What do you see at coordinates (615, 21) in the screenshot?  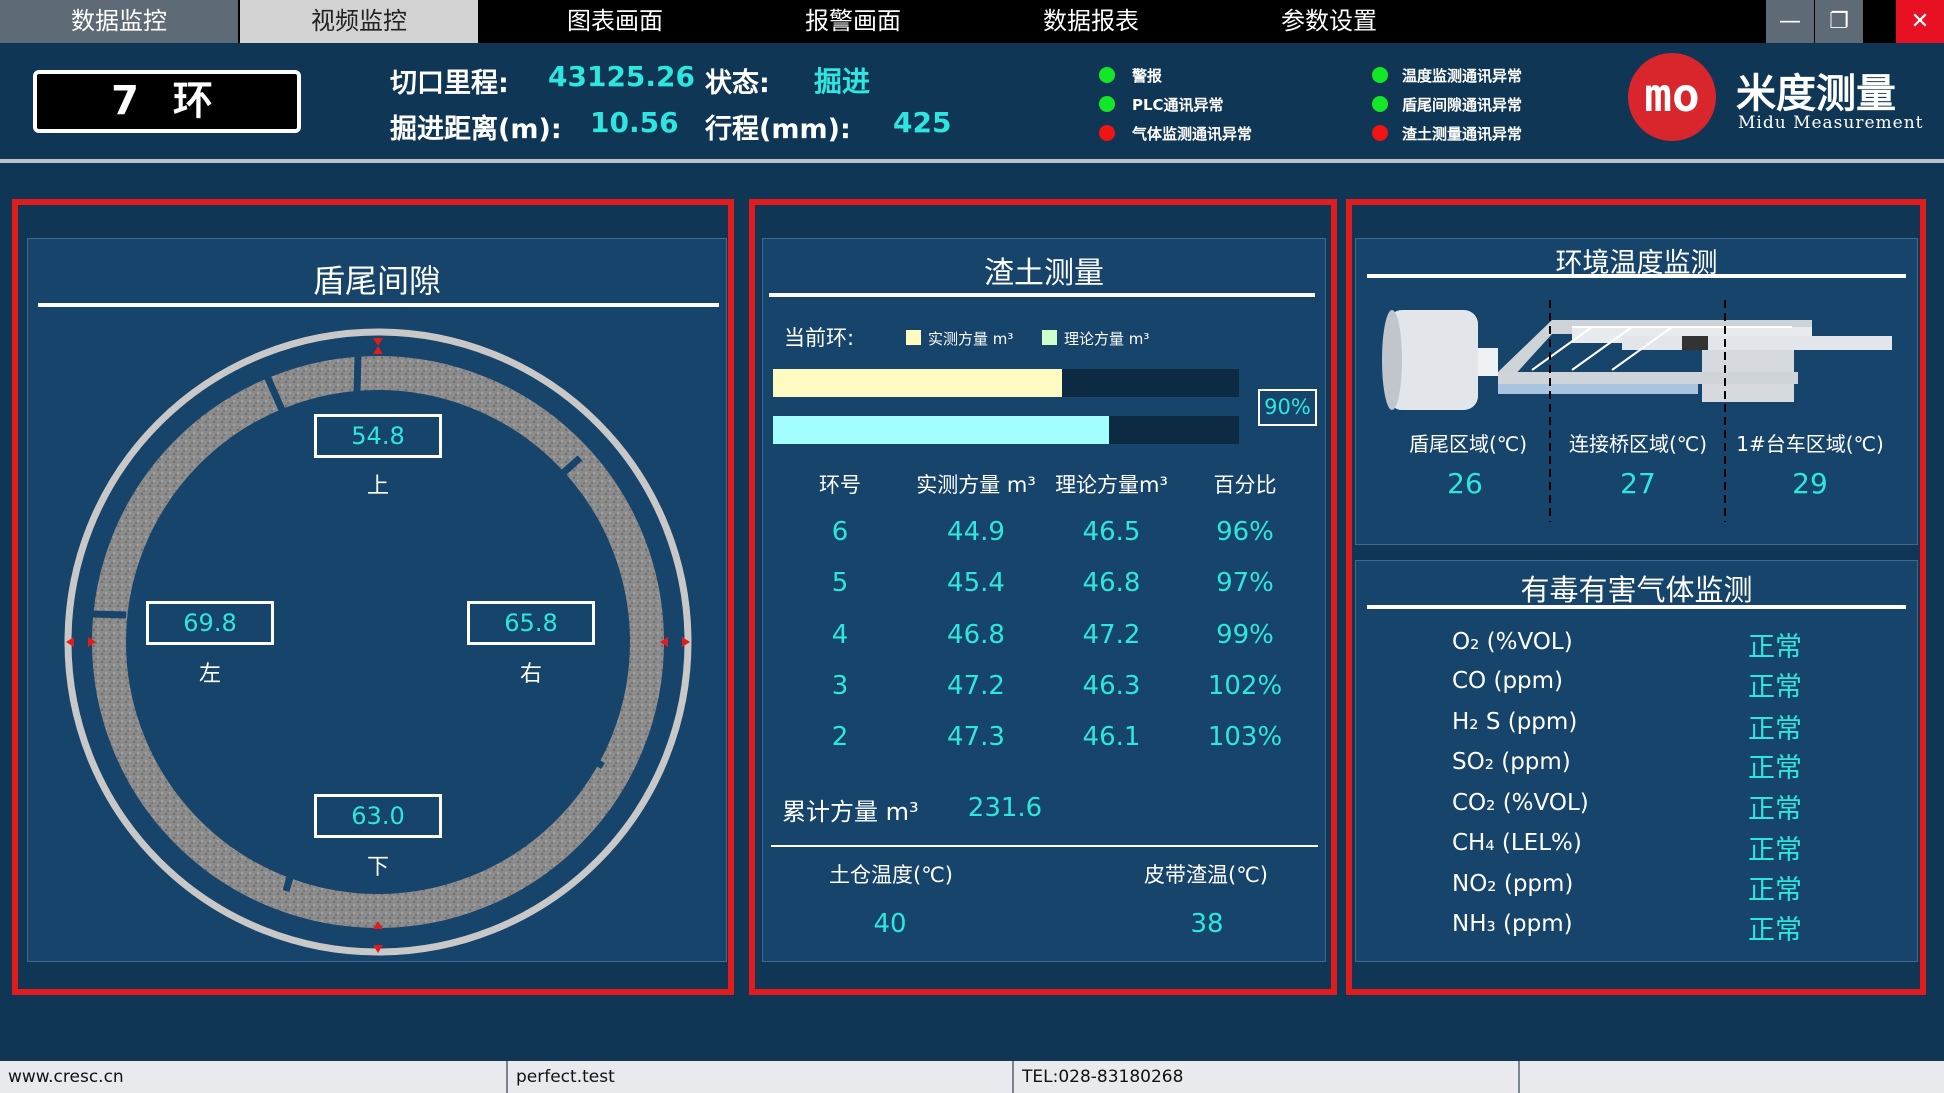 I see `tab-chart-screen: 图表画面` at bounding box center [615, 21].